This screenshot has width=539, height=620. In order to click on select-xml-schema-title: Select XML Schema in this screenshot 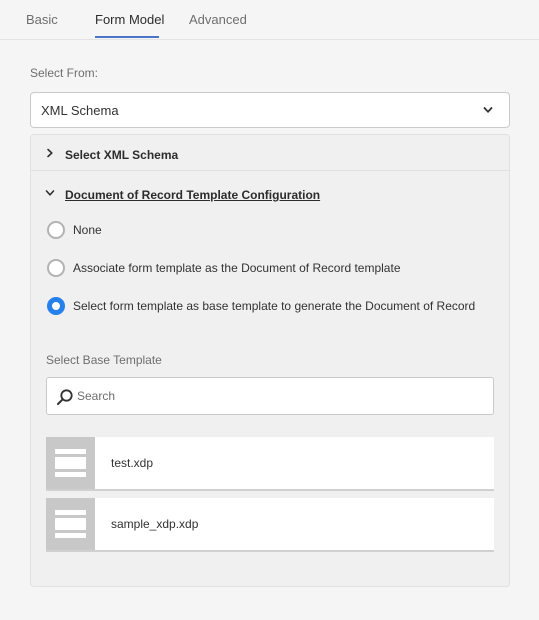, I will do `click(122, 155)`.